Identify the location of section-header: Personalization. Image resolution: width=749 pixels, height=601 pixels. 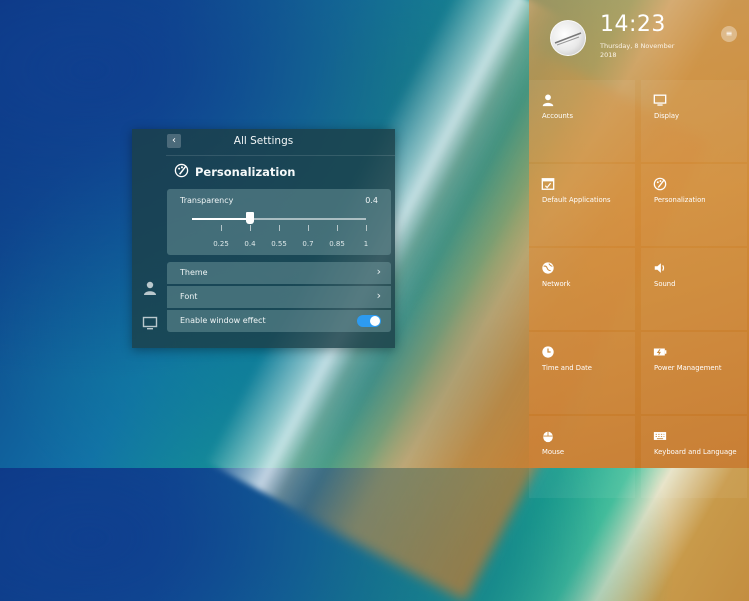
(234, 172).